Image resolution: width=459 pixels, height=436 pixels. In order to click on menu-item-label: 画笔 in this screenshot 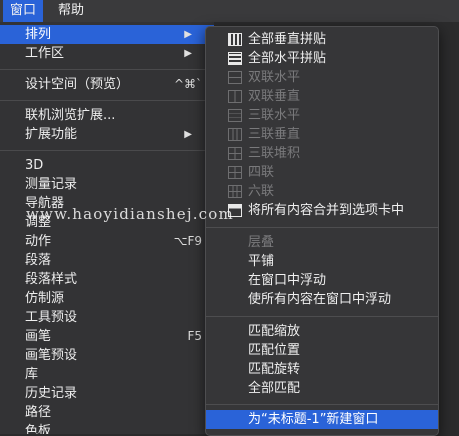, I will do `click(38, 336)`.